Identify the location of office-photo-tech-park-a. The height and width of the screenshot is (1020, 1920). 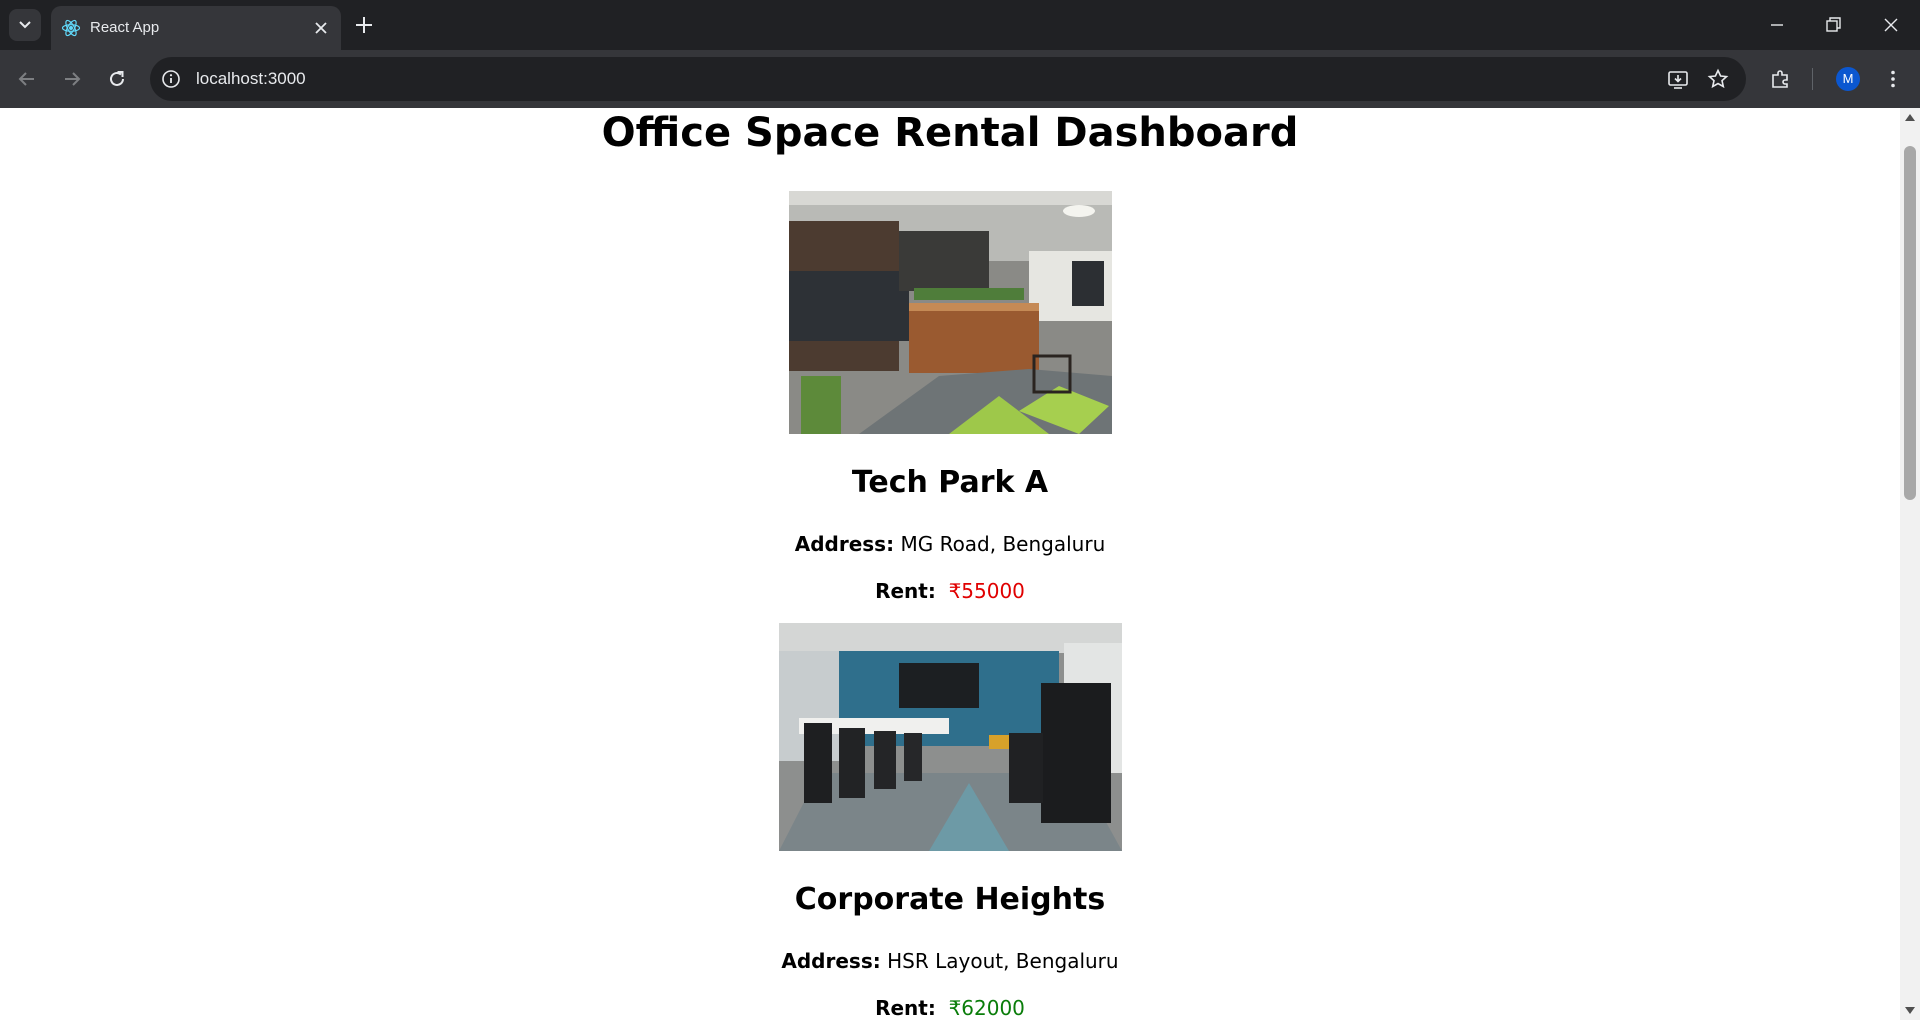
(950, 312).